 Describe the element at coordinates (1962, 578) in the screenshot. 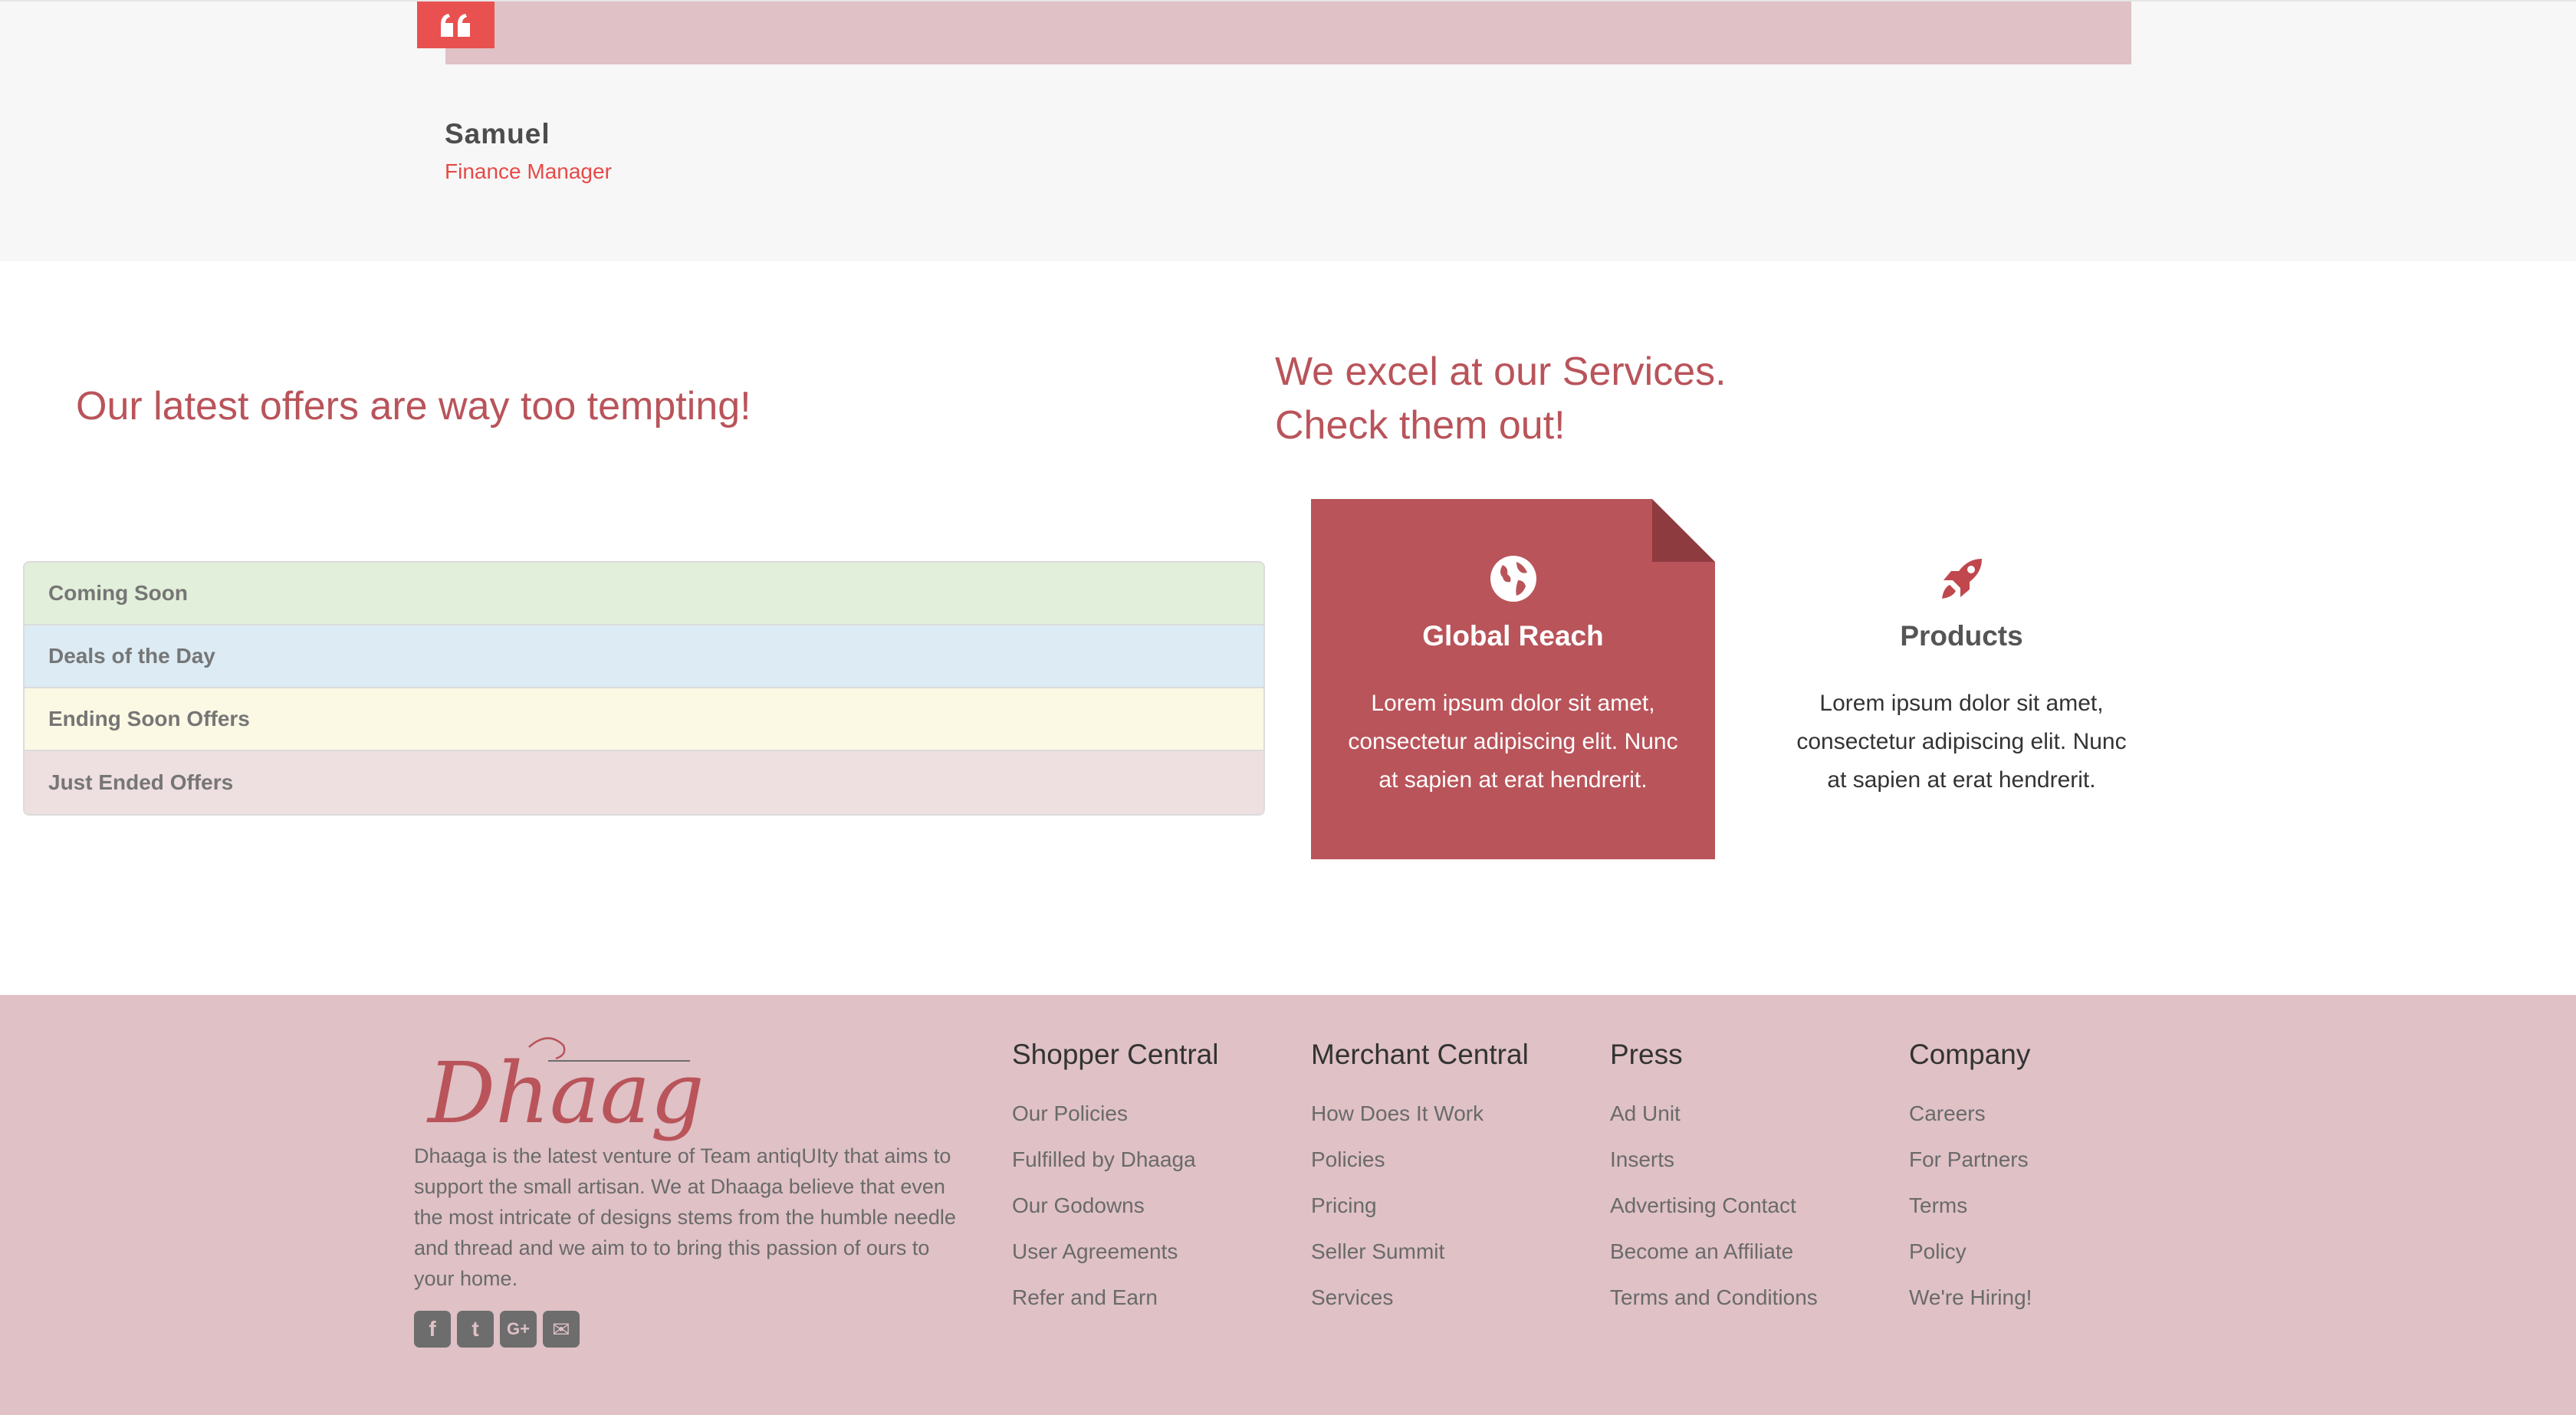

I see `rocket-icon` at that location.